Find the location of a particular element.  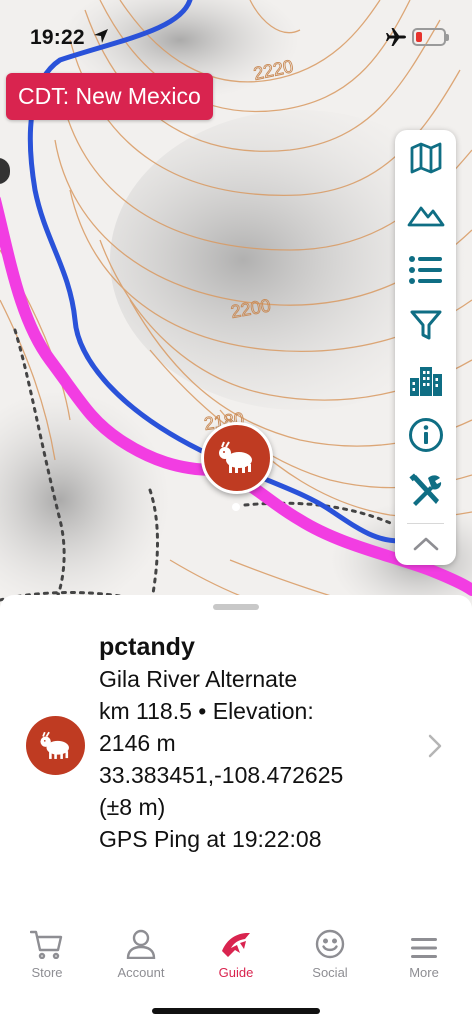

info-button is located at coordinates (425, 434).